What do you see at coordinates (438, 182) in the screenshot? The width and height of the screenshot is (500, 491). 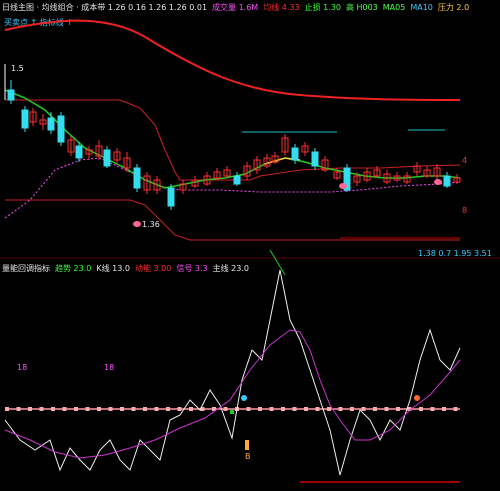 I see `signal-marker-b` at bounding box center [438, 182].